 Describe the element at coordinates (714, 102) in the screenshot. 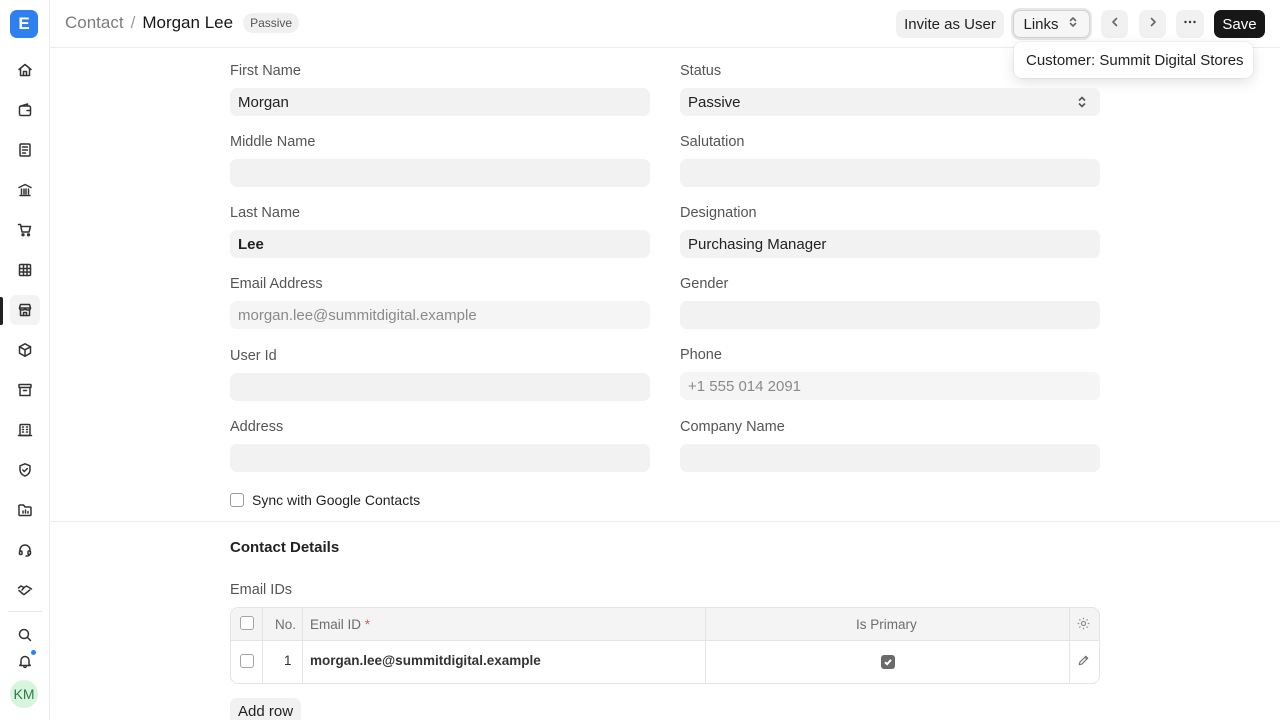

I see `status-select-value: Passive` at that location.